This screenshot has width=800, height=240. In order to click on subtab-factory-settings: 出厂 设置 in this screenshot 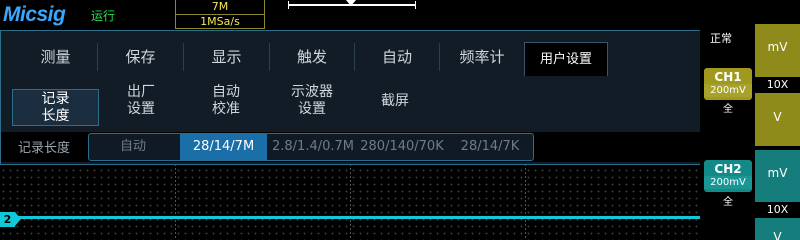, I will do `click(141, 101)`.